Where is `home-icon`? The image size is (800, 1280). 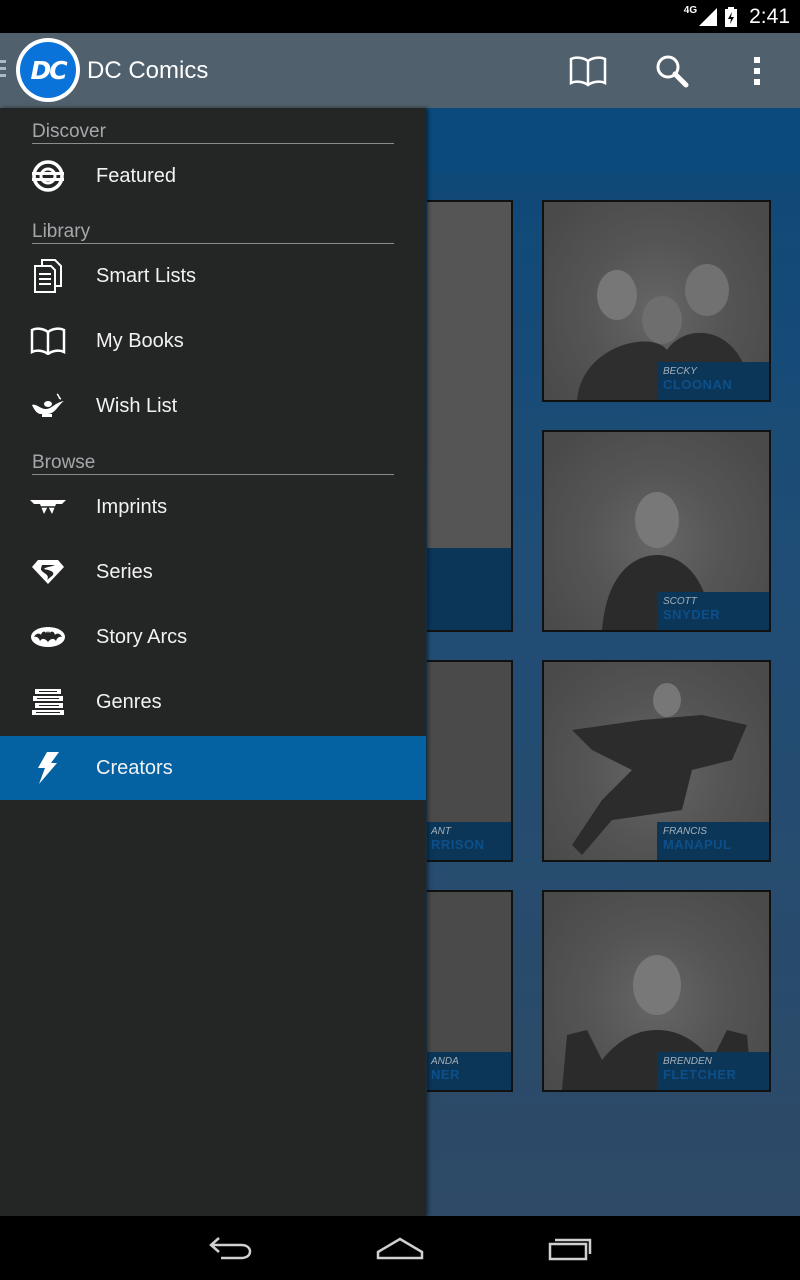
home-icon is located at coordinates (400, 1248).